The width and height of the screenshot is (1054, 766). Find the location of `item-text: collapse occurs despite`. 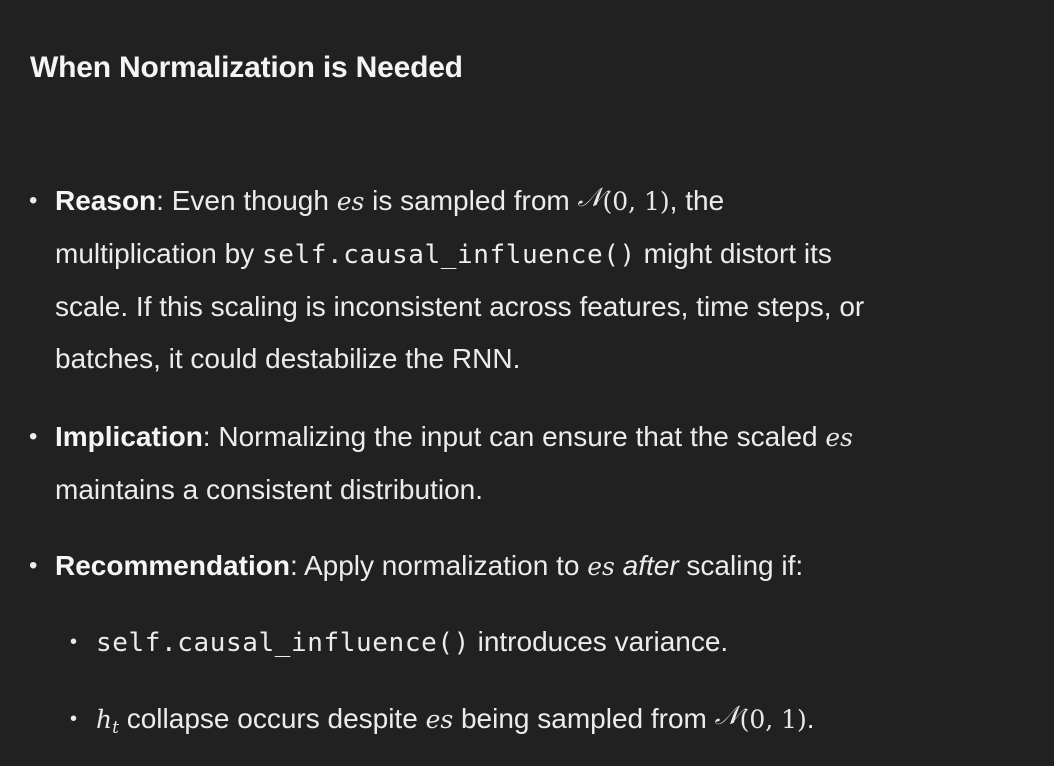

item-text: collapse occurs despite is located at coordinates (272, 718).